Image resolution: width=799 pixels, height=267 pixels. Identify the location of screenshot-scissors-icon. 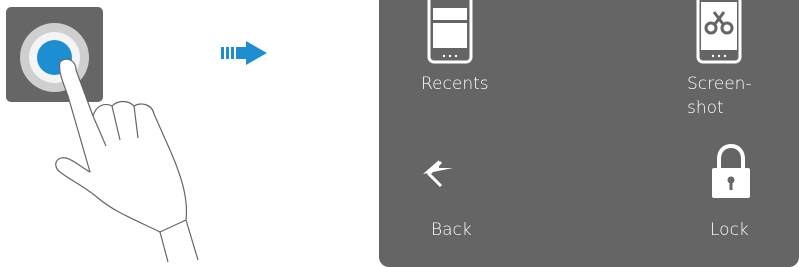
(719, 32).